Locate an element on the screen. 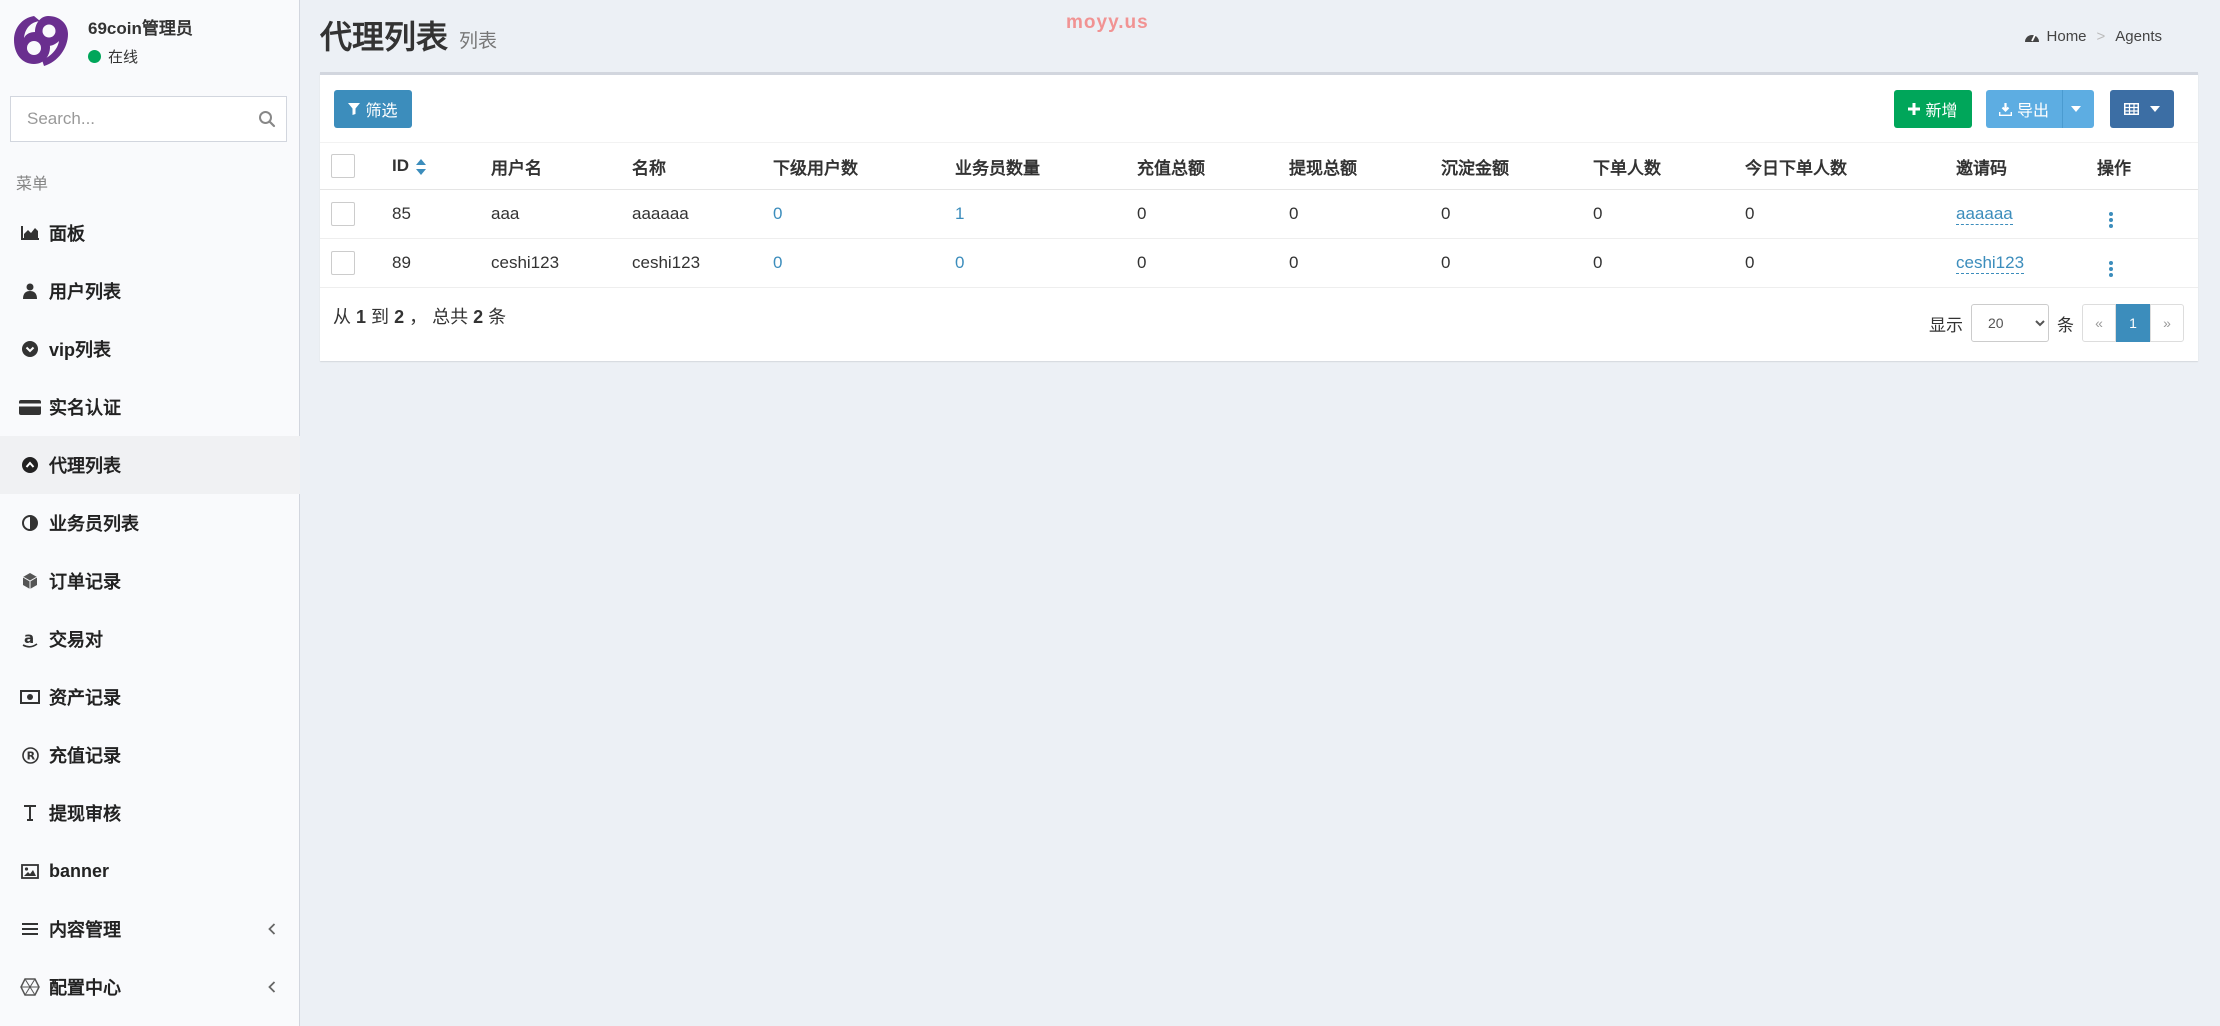  sidebar-item-label: 面板 is located at coordinates (67, 234).